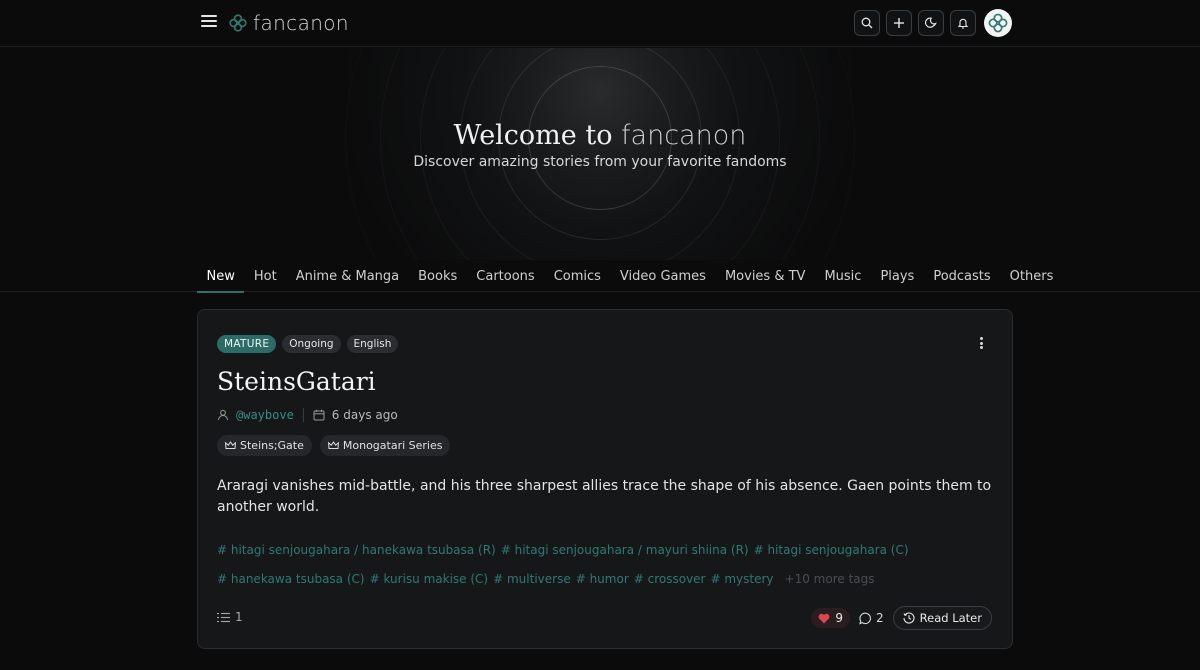  I want to click on tab-plays: Plays, so click(897, 279).